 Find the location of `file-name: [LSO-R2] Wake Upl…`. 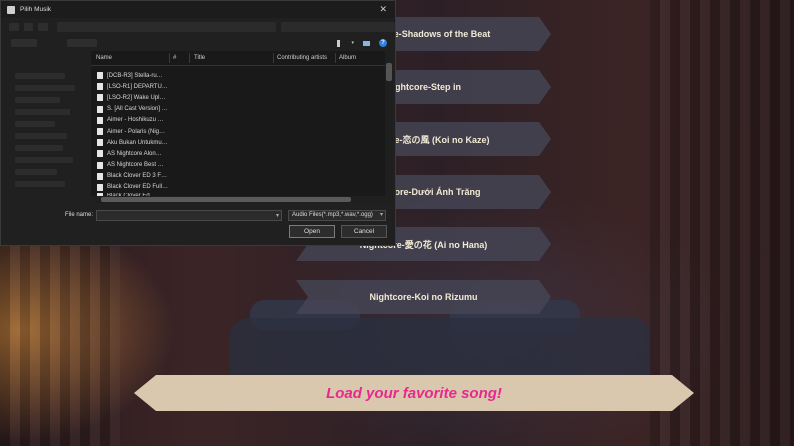

file-name: [LSO-R2] Wake Upl… is located at coordinates (136, 97).